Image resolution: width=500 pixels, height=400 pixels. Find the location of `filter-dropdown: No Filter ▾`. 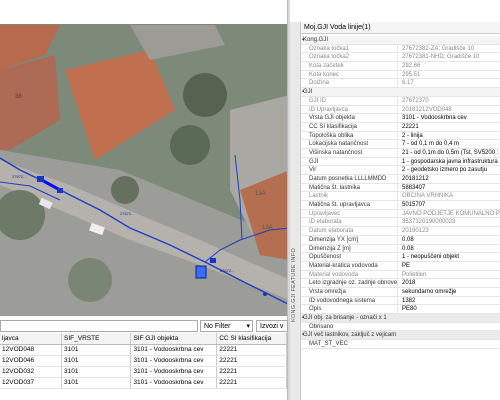

filter-dropdown: No Filter ▾ is located at coordinates (226, 326).